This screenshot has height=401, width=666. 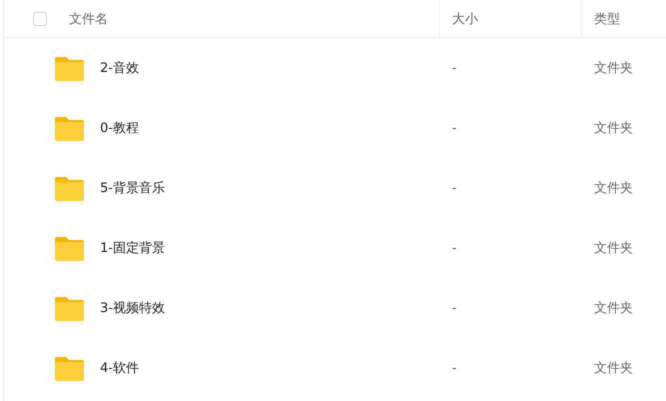 What do you see at coordinates (132, 248) in the screenshot?
I see `file-name: 1-固定背景` at bounding box center [132, 248].